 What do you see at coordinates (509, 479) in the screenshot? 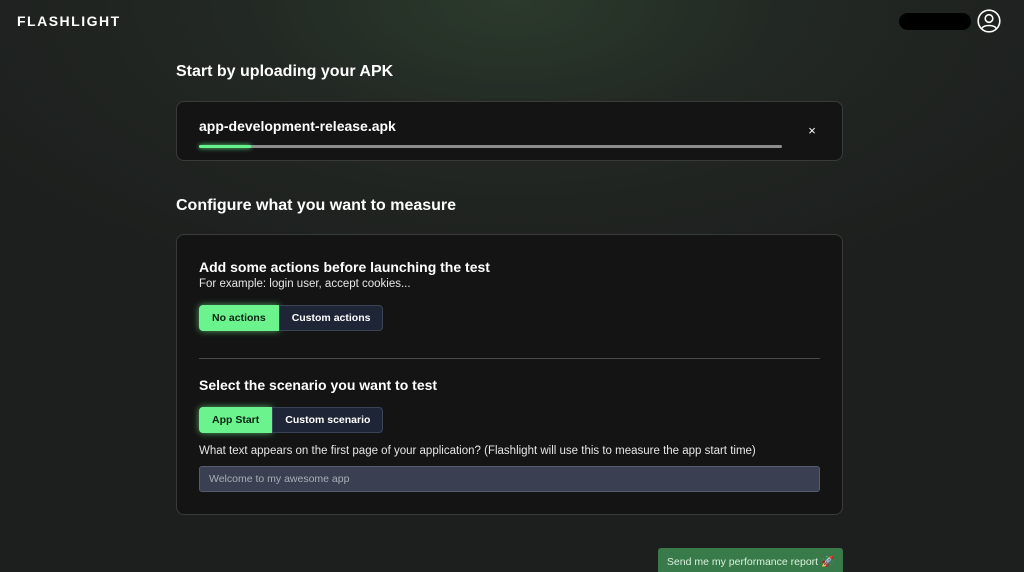
I see `first-page-text-input` at bounding box center [509, 479].